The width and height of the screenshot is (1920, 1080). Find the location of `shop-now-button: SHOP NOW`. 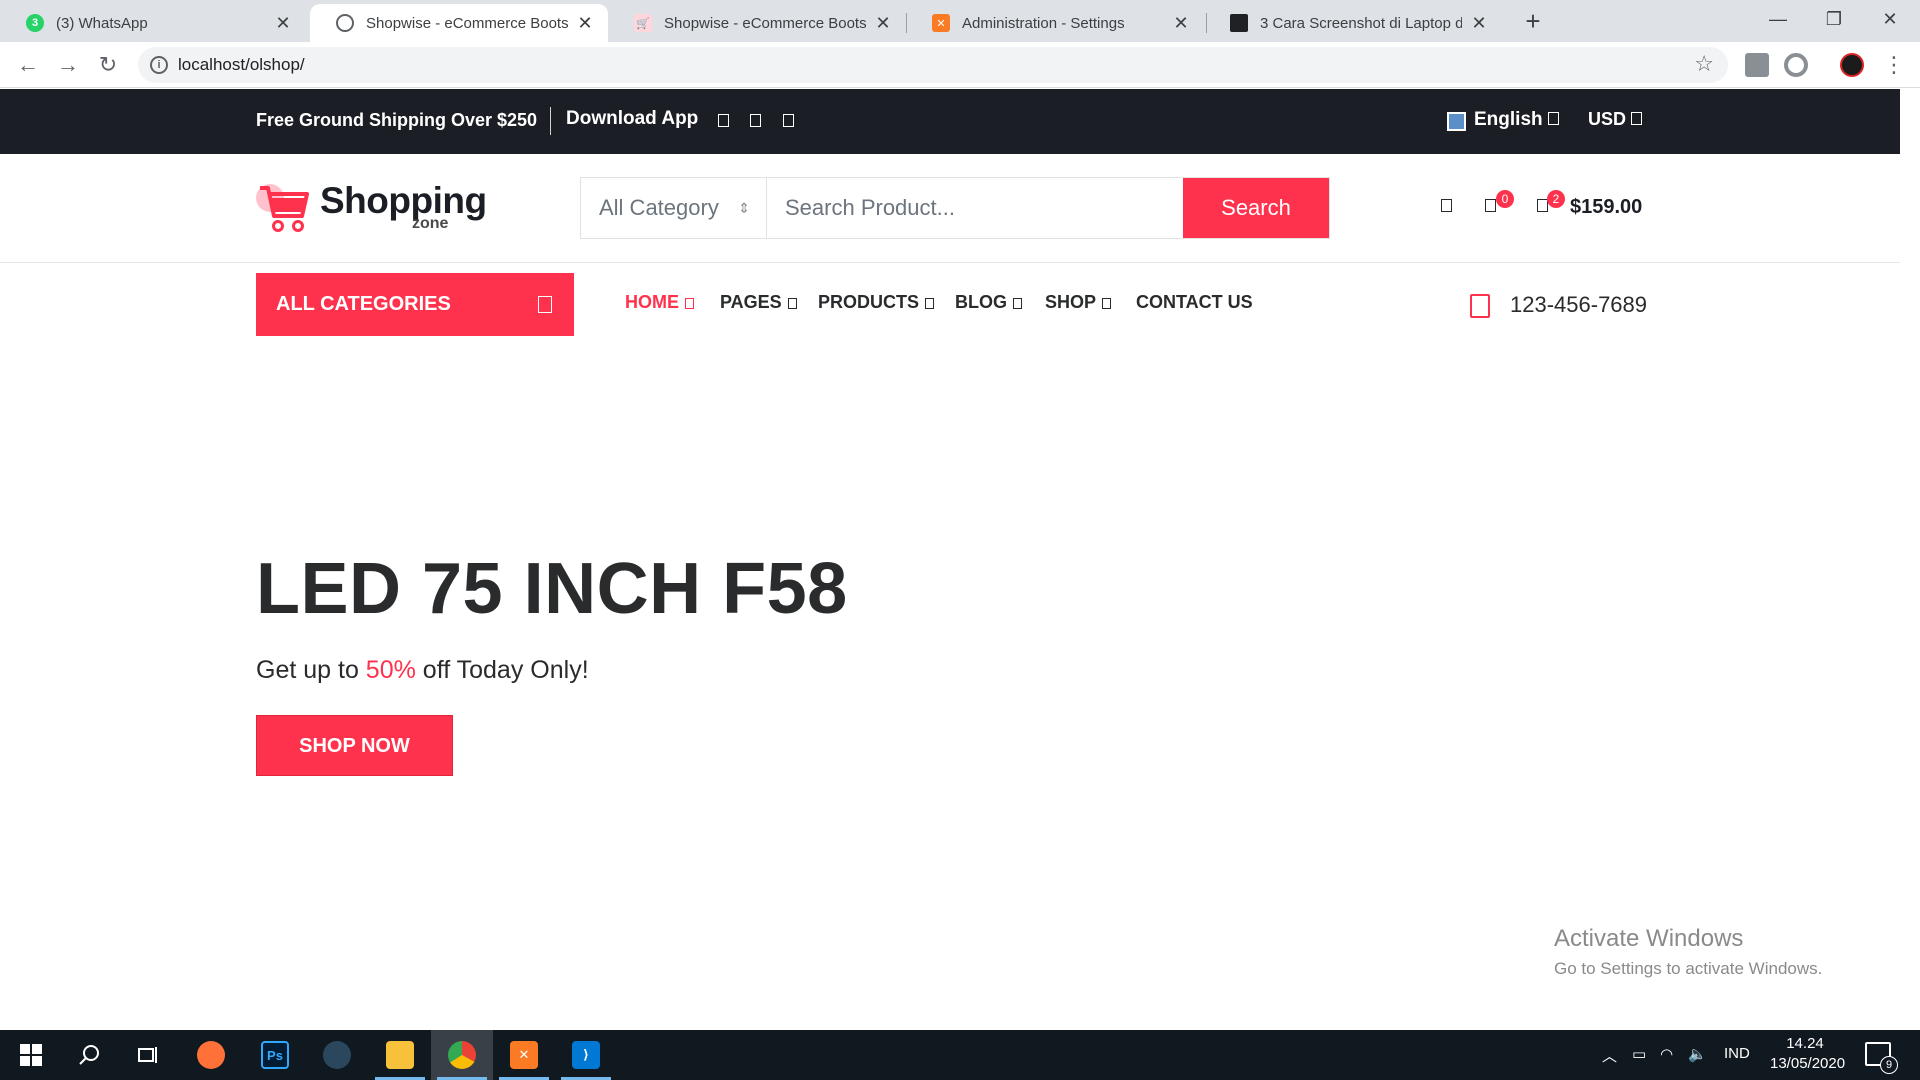

shop-now-button: SHOP NOW is located at coordinates (354, 745).